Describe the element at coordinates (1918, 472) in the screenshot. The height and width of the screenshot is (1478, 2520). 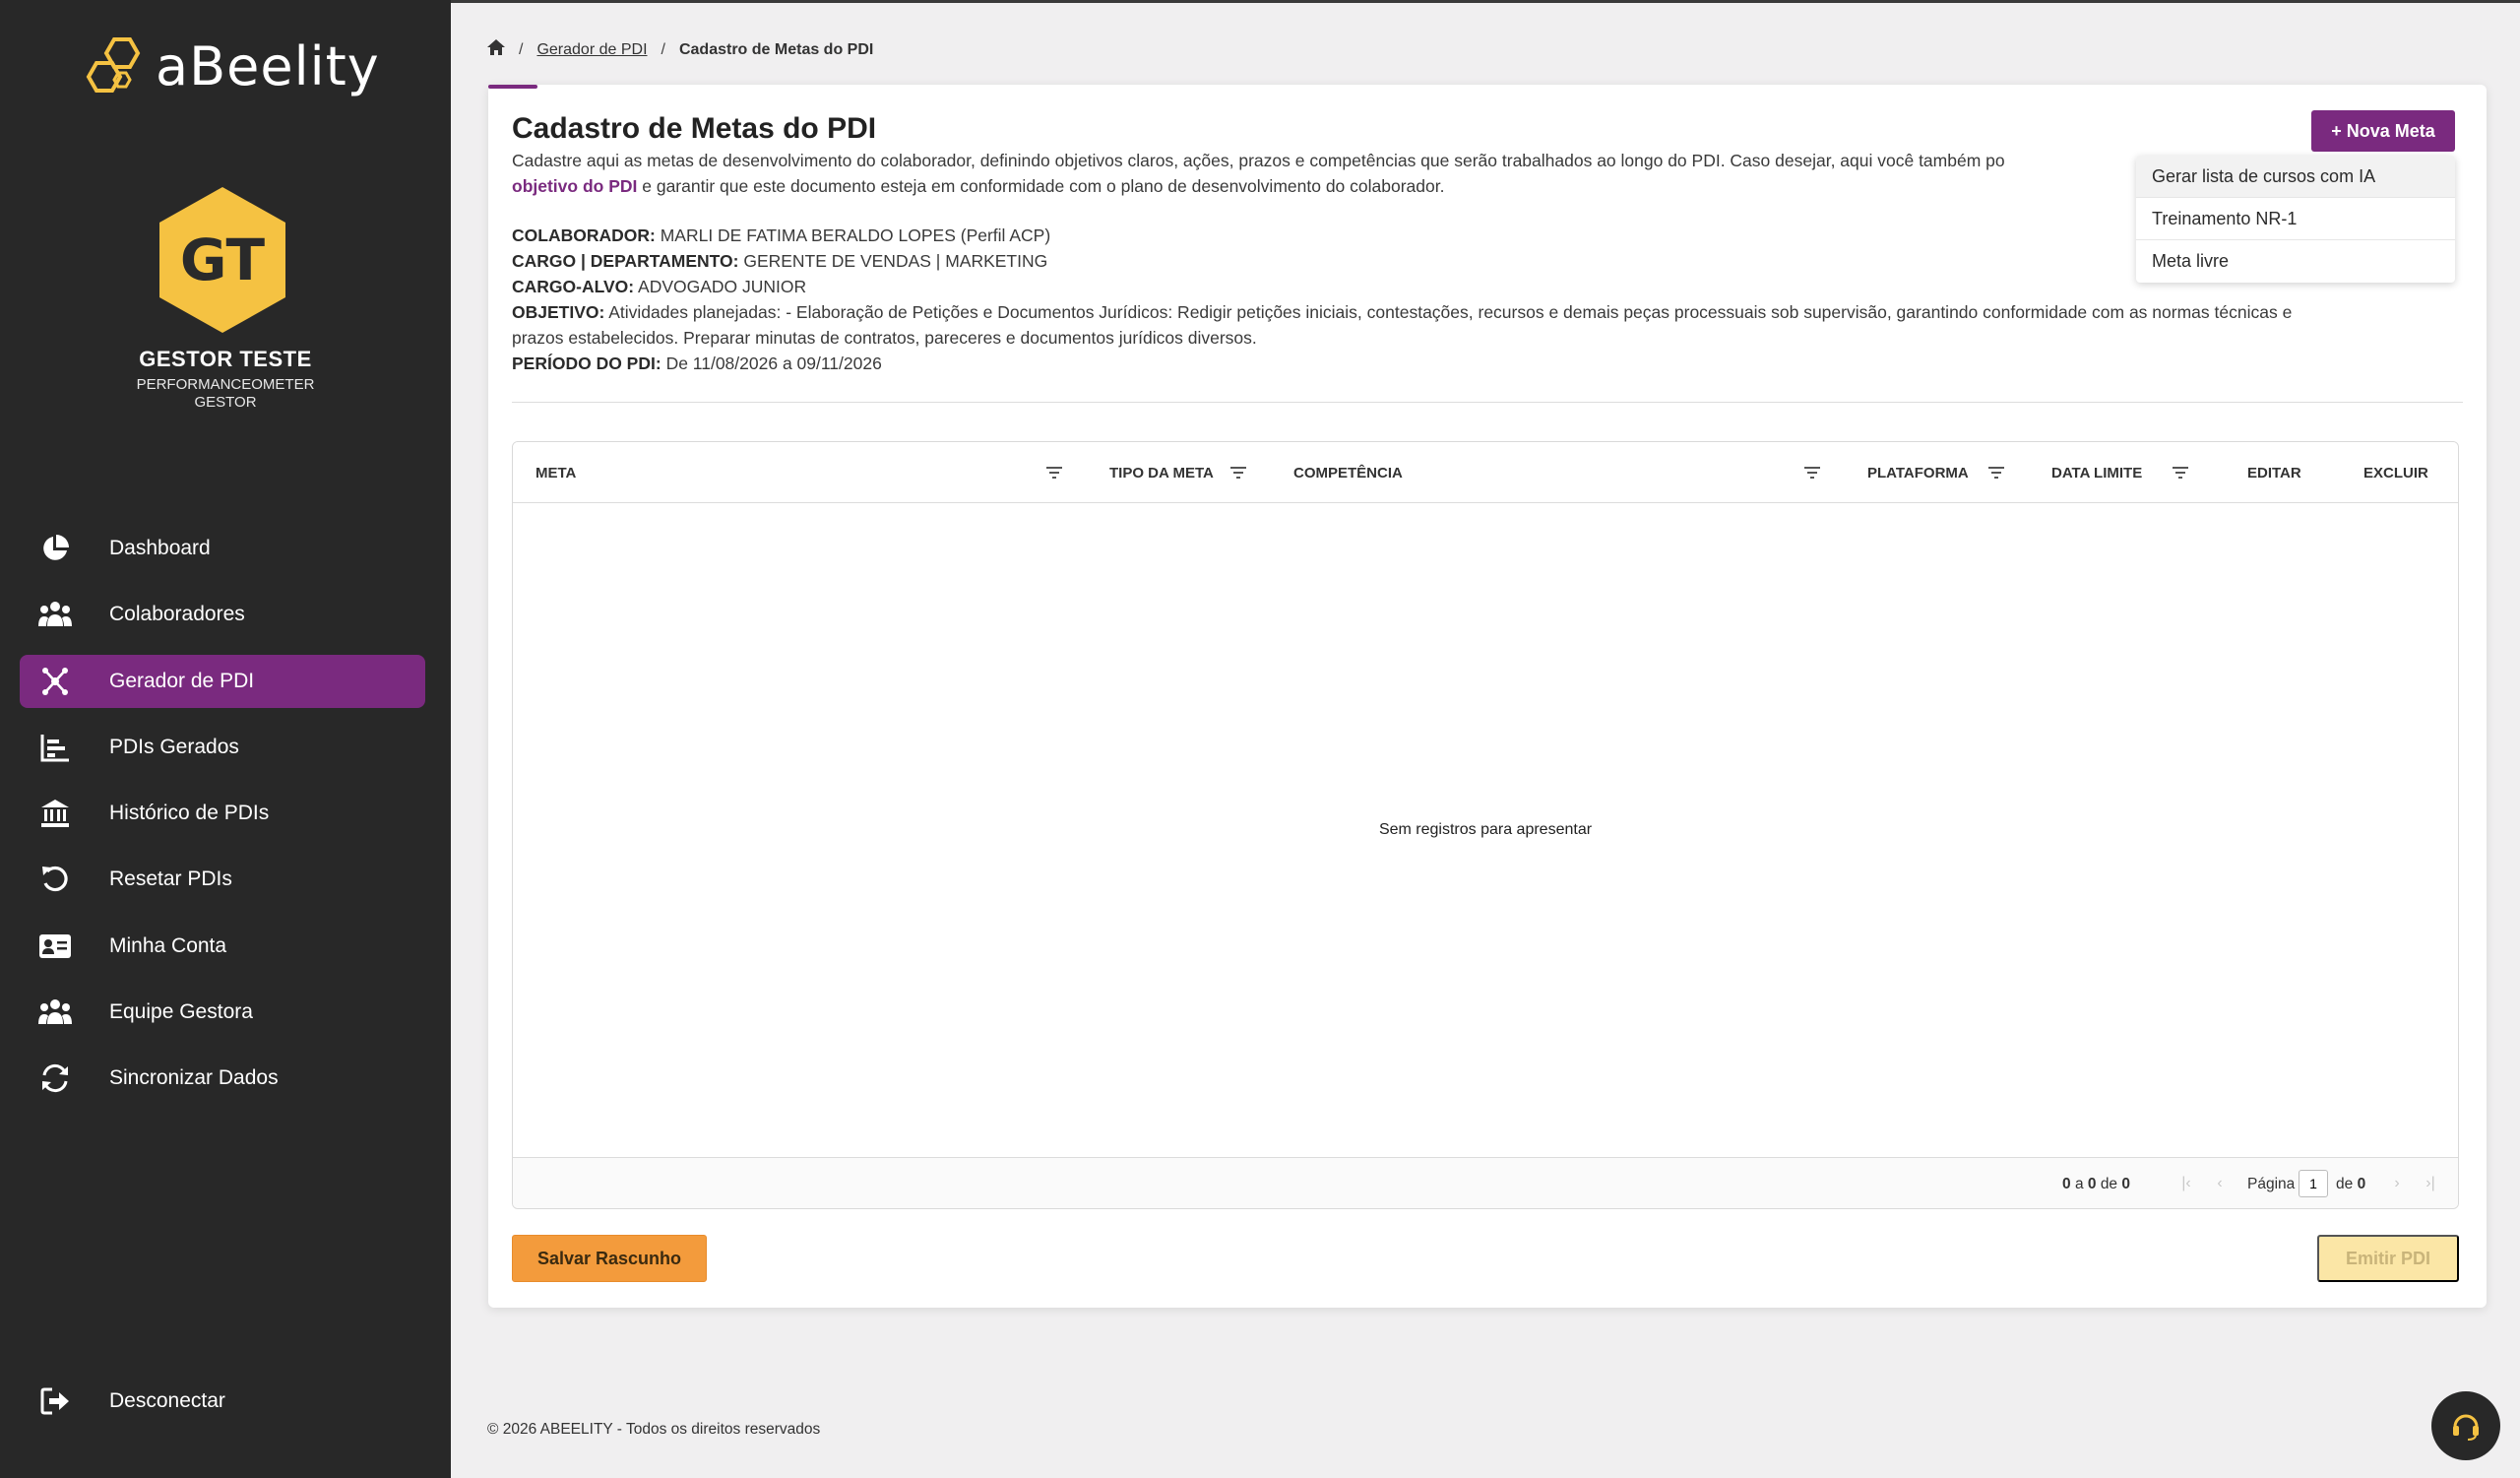
I see `column-header-plataforma: PLATAFORMA` at that location.